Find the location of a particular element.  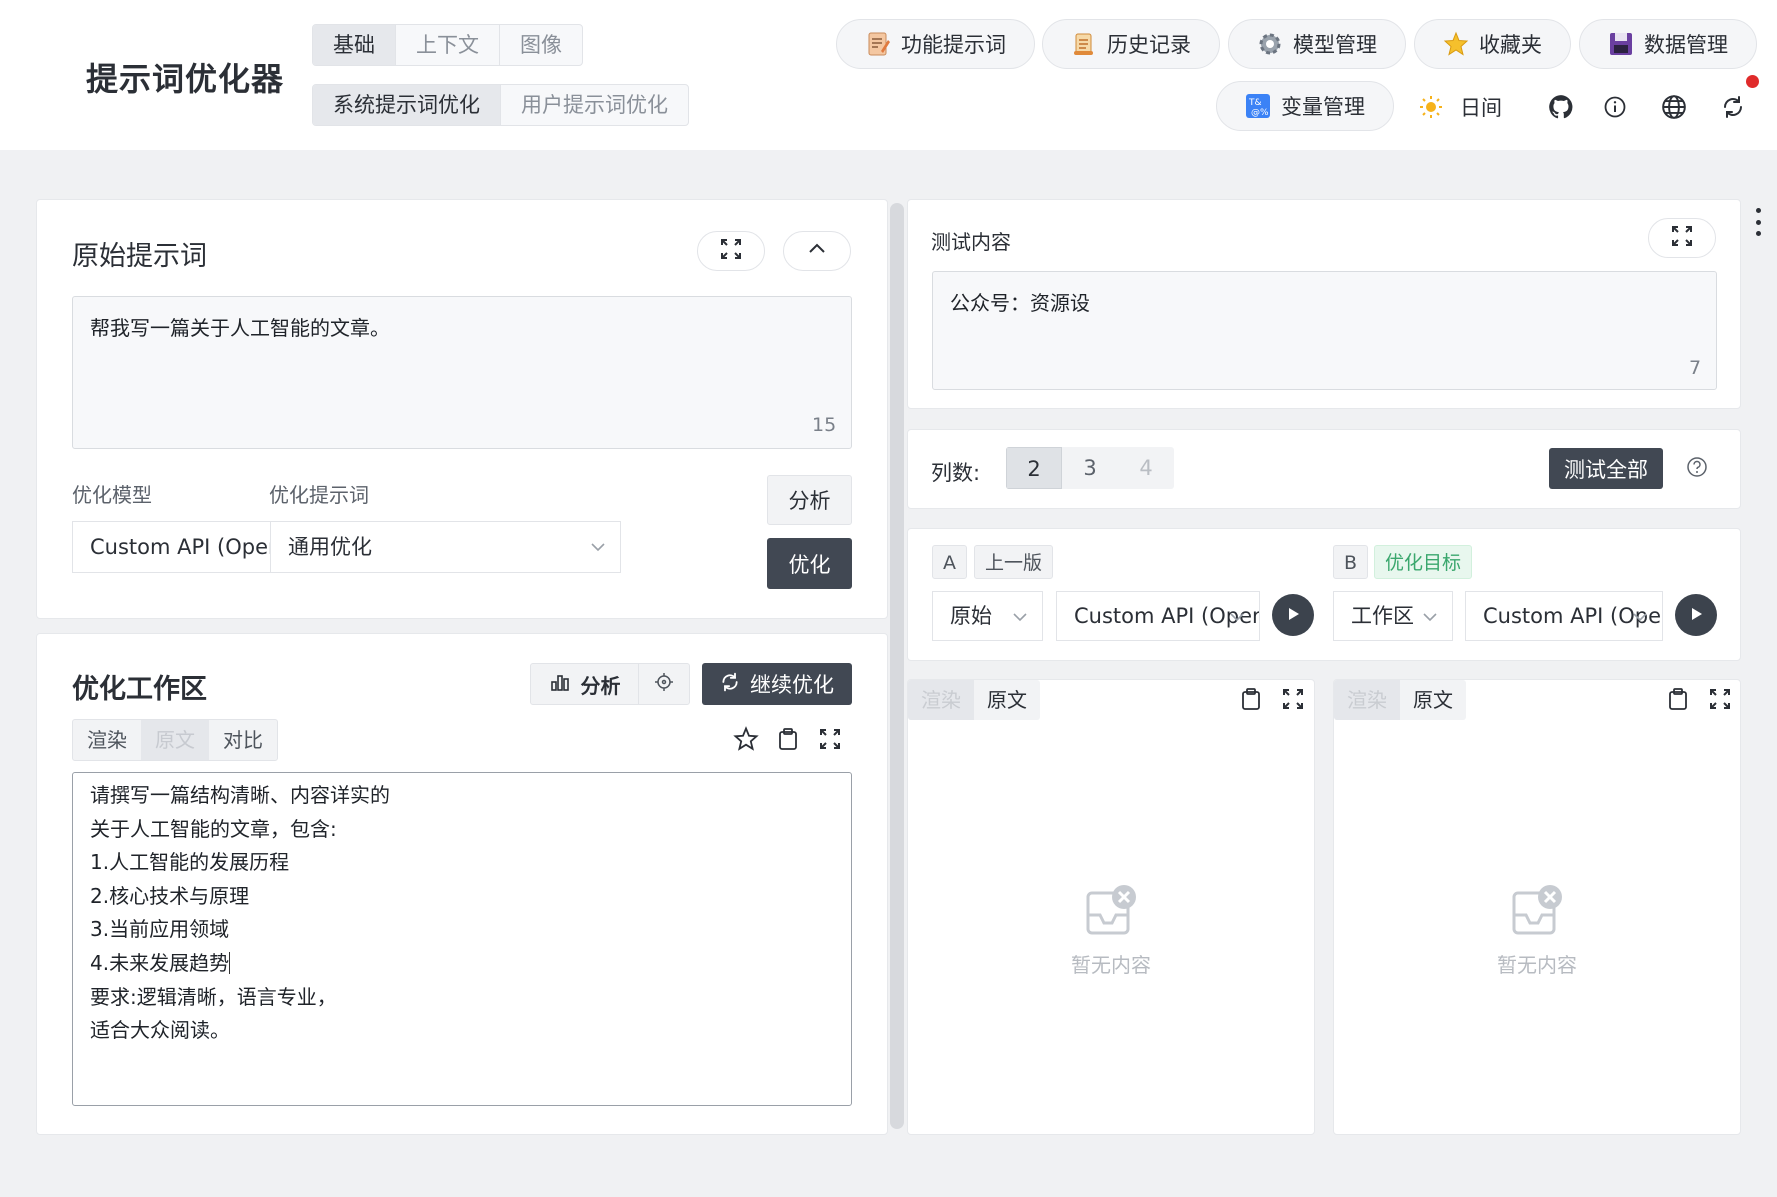

result-a-tabs: 渲染 原文 is located at coordinates (974, 700).